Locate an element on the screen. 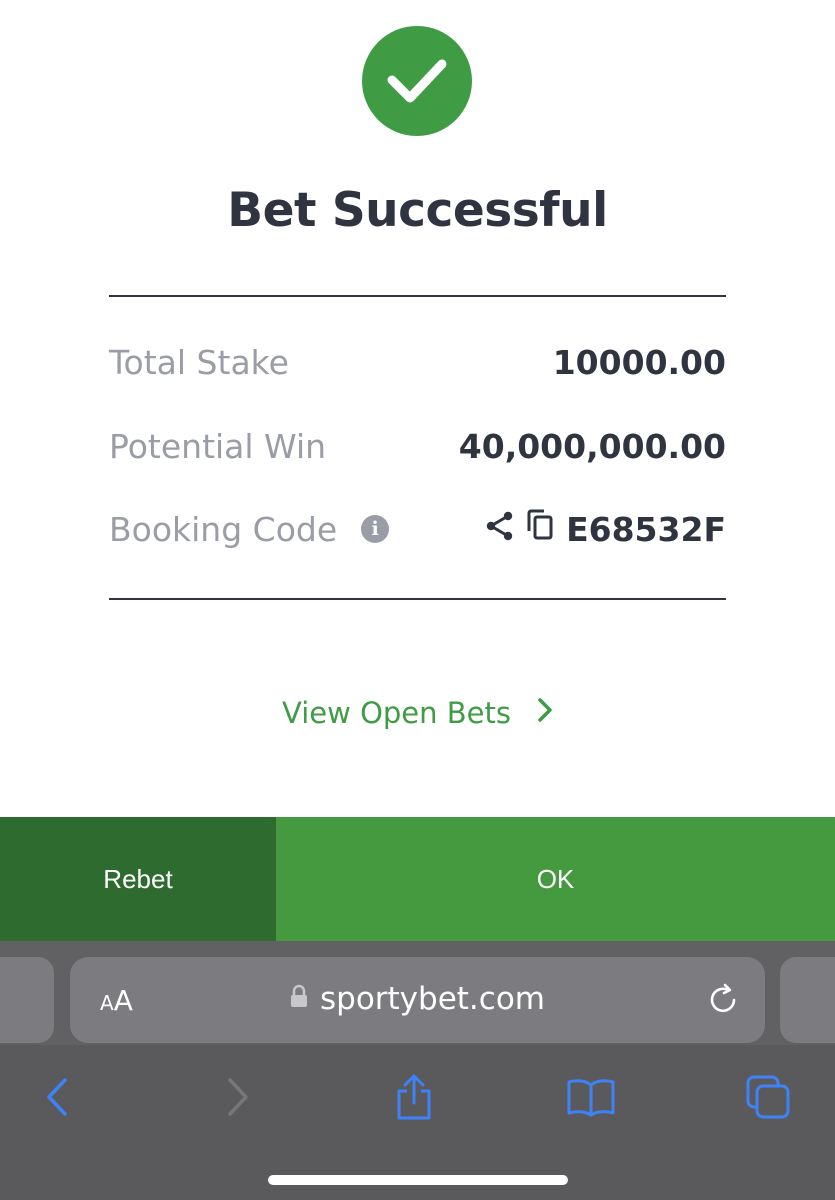 The image size is (835, 1200). info-icon: i is located at coordinates (375, 529).